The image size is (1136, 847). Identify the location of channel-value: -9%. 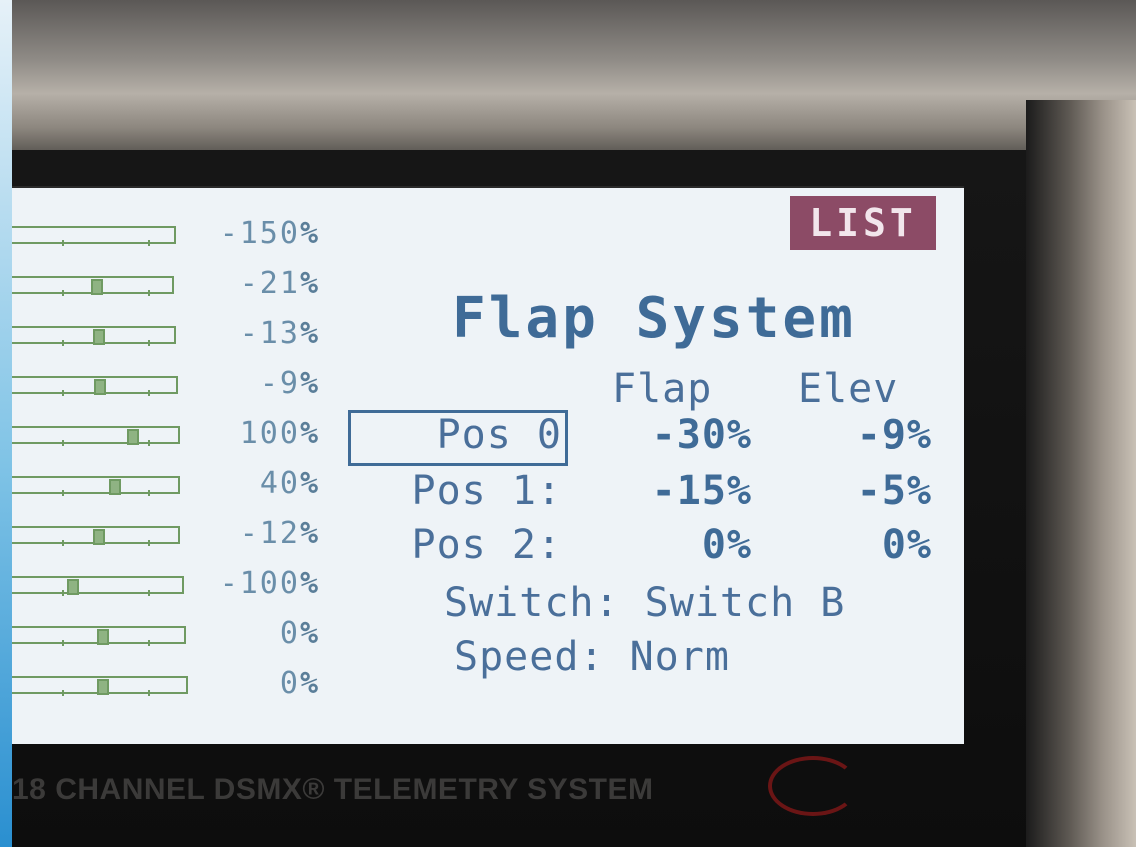
(260, 383).